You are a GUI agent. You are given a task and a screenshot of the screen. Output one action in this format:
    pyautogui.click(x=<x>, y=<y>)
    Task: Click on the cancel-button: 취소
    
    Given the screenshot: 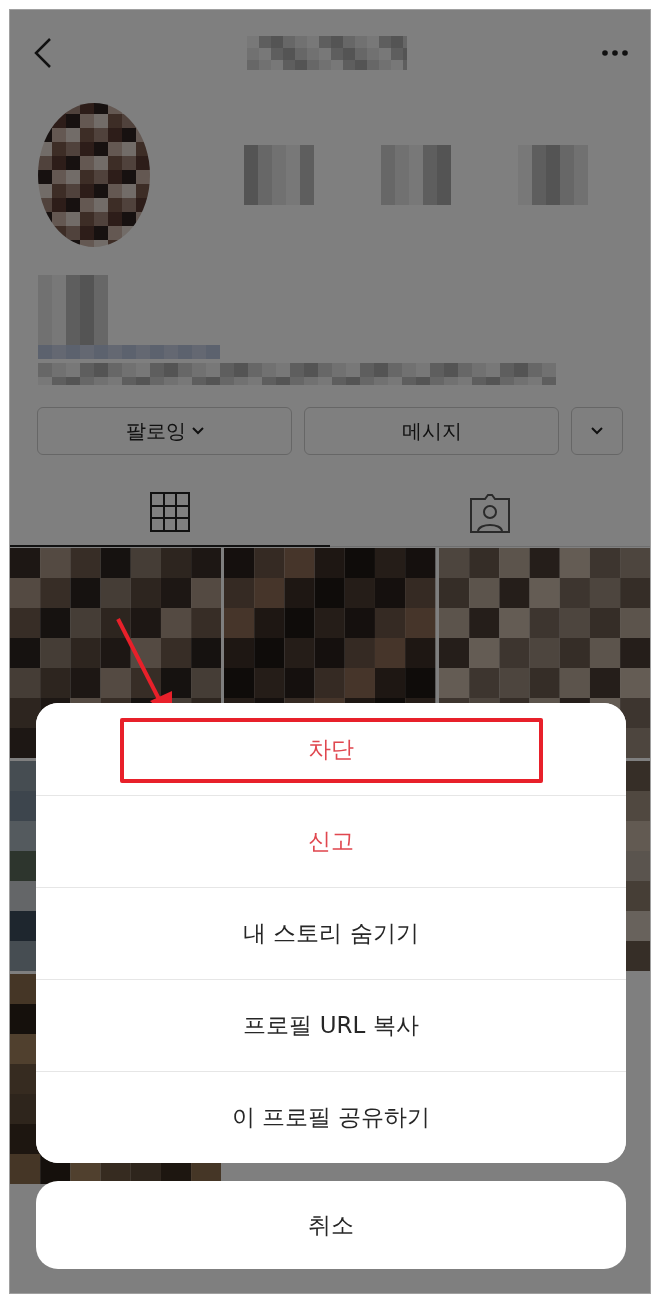 What is the action you would take?
    pyautogui.click(x=331, y=1225)
    